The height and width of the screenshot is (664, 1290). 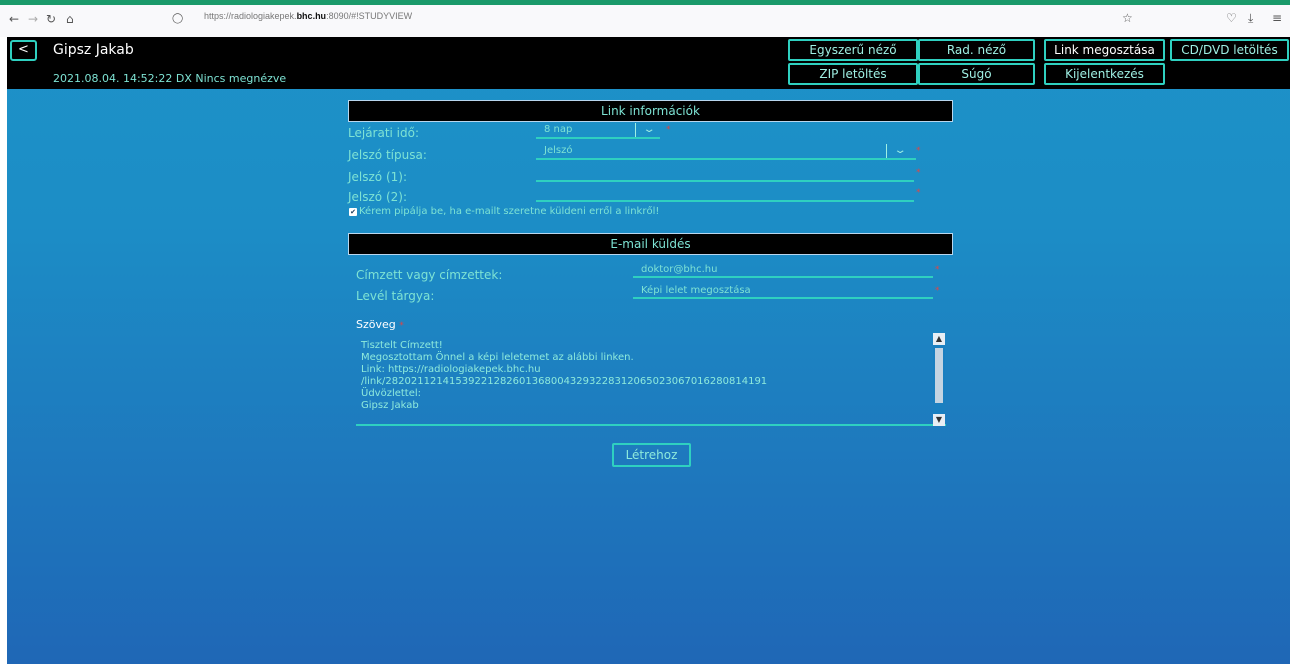 I want to click on password2-label: Jelszó (2):, so click(x=378, y=197).